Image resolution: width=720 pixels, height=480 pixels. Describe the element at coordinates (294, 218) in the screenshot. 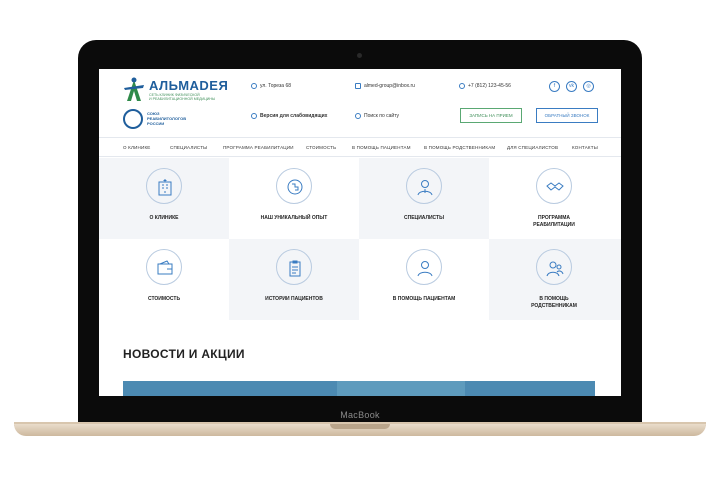

I see `tile-label: НАШ УНИКАЛЬНЫЙ ОПЫТ` at that location.